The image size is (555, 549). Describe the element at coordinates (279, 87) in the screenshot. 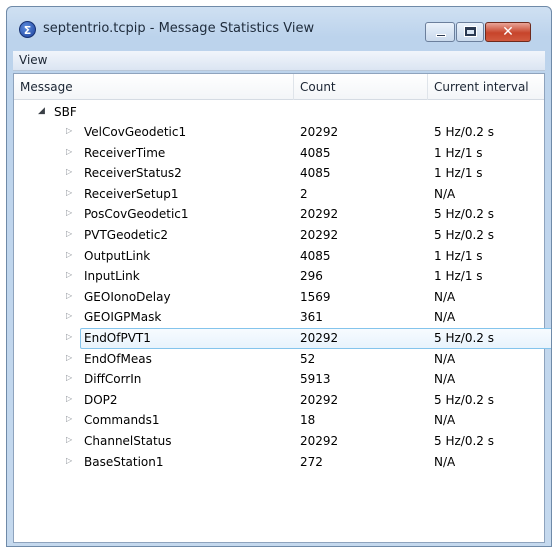

I see `table-header: Message Count Current interval` at that location.